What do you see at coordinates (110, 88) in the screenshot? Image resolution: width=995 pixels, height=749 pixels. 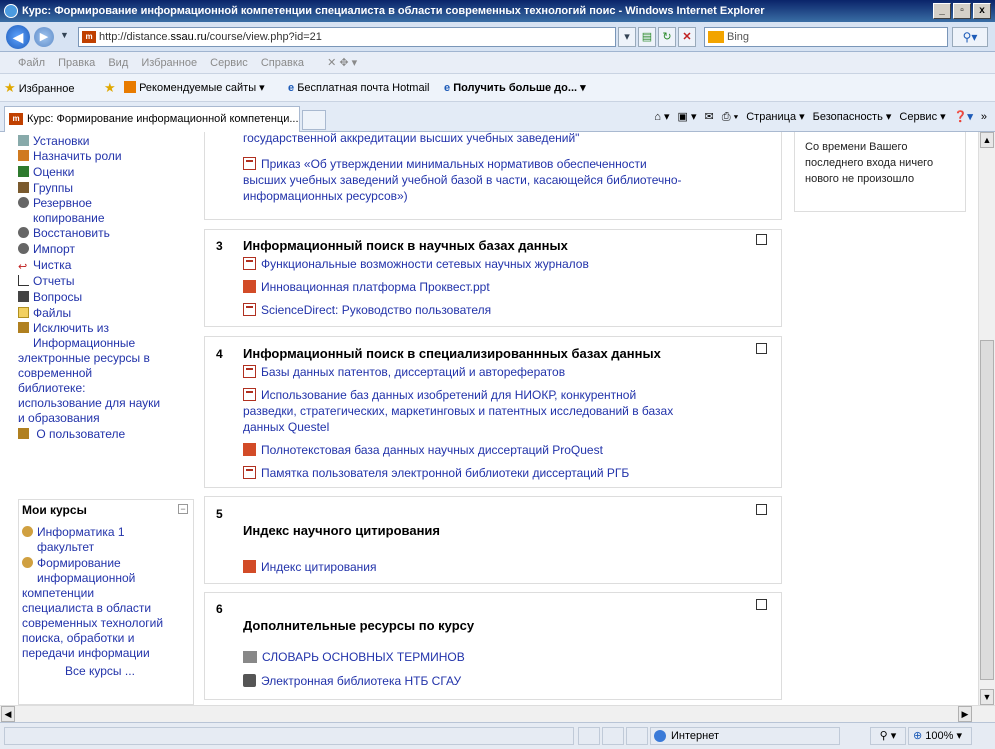 I see `add-favorites-icon: ★` at bounding box center [110, 88].